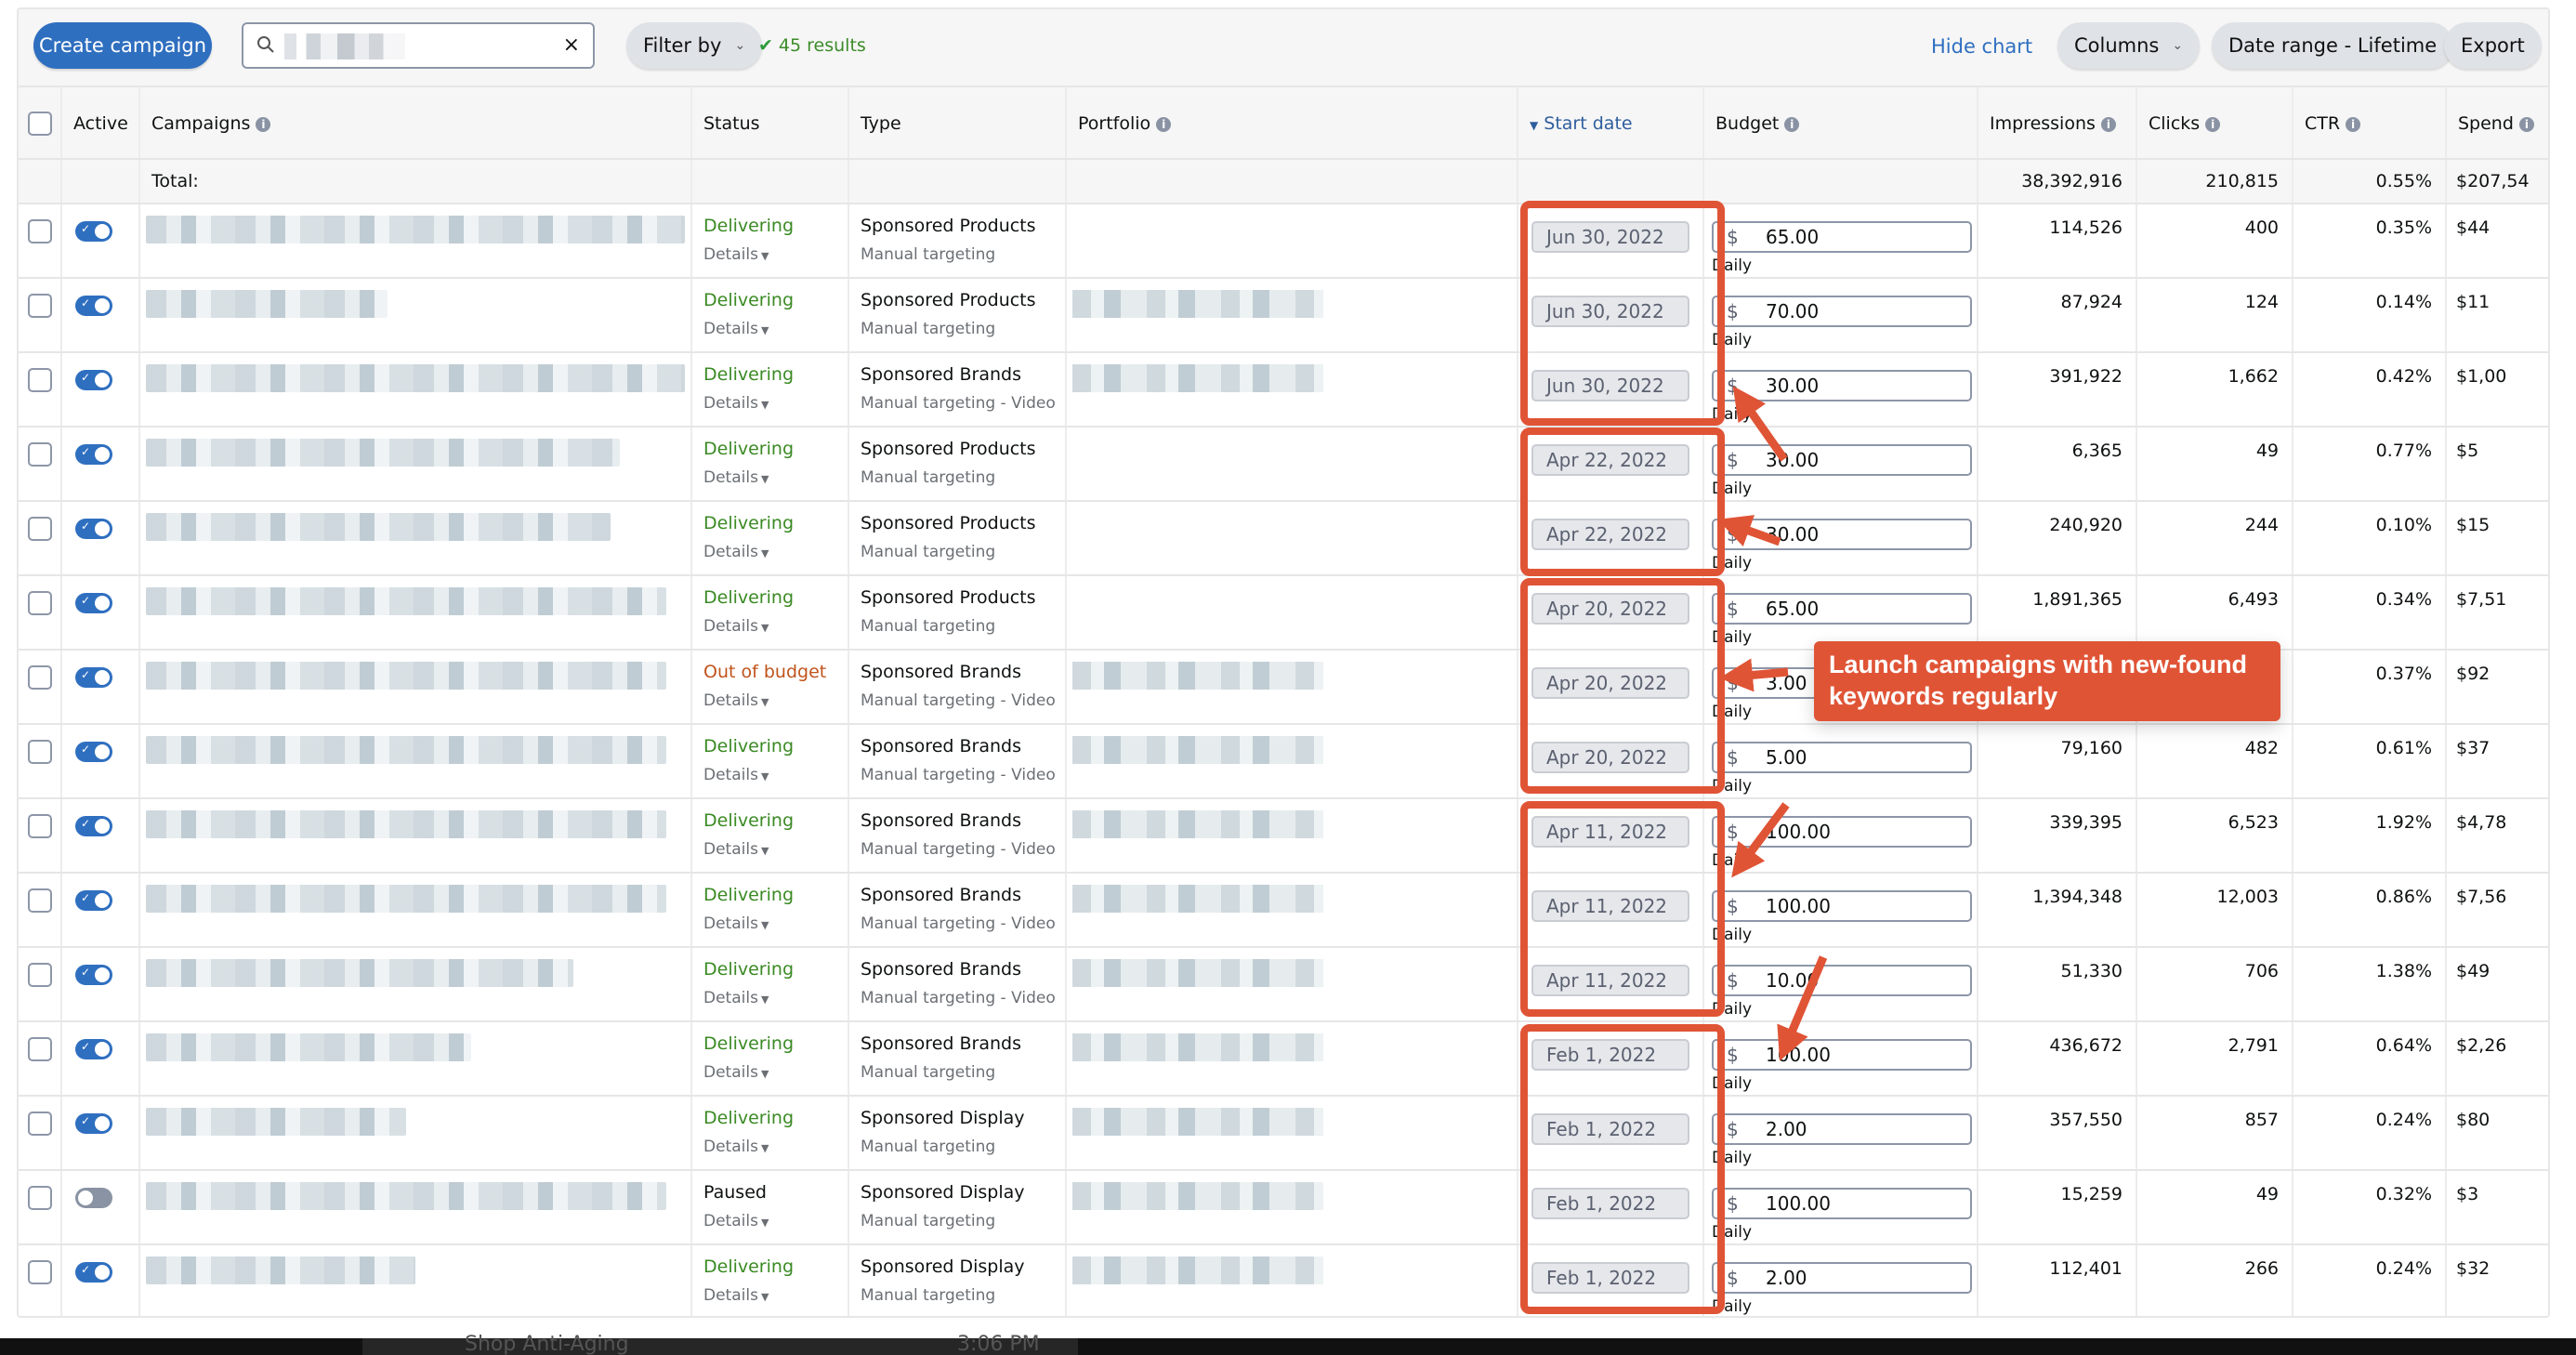 The width and height of the screenshot is (2576, 1355). I want to click on clicks-value: 266, so click(2261, 1268).